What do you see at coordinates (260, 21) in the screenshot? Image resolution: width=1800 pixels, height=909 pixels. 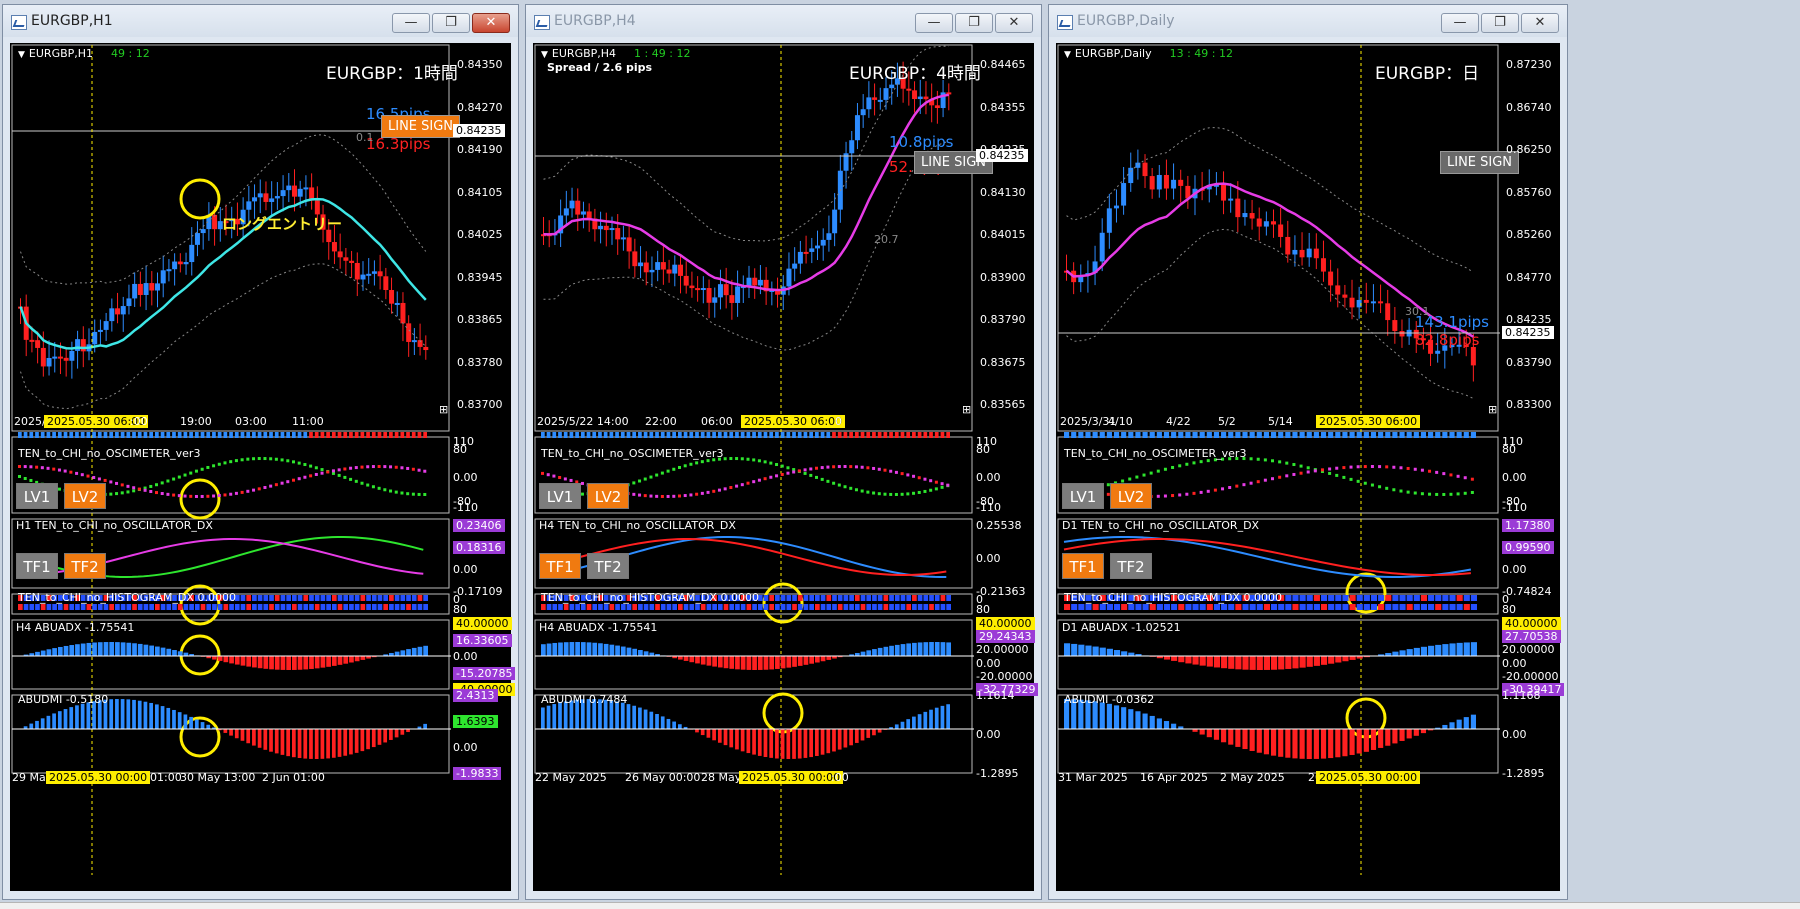 I see `window-titlebar: EURGBP,H1—❐✕` at bounding box center [260, 21].